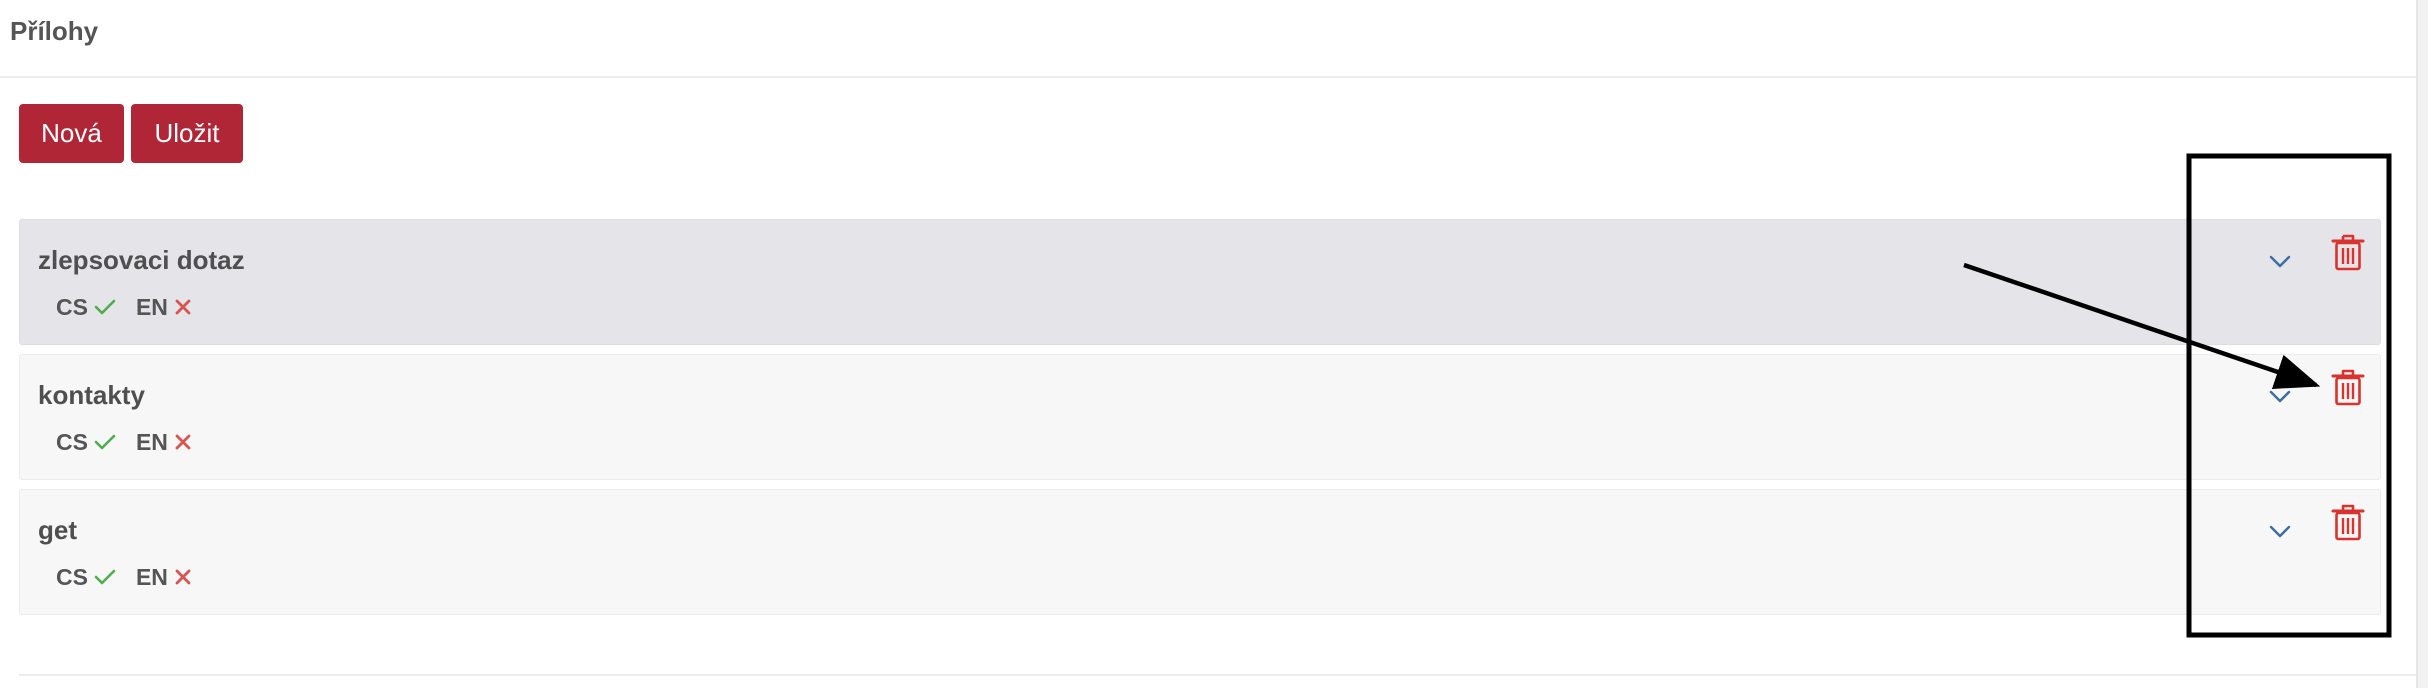 This screenshot has width=2428, height=688. I want to click on save-button: Uložit, so click(187, 133).